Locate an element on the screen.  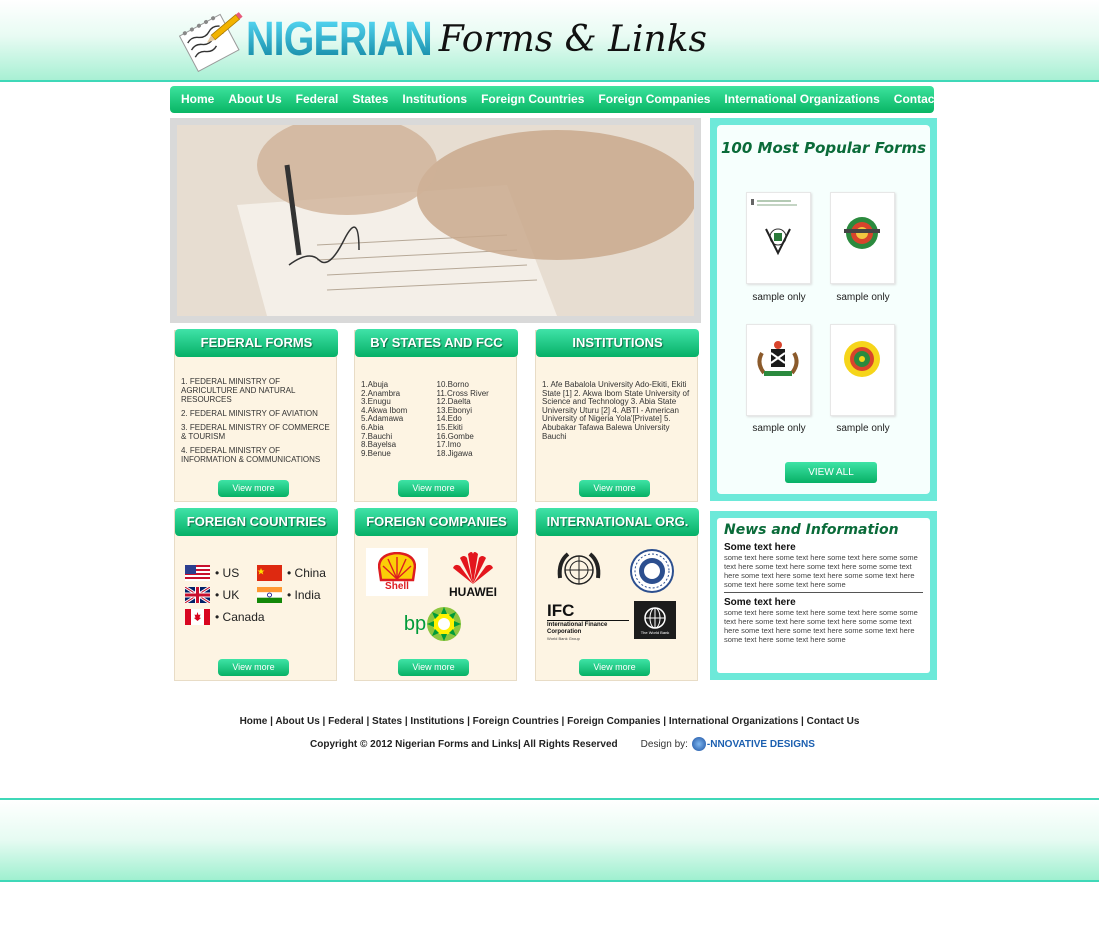
site-logo: NIGERIAN Forms & Links is located at coordinates (442, 39).